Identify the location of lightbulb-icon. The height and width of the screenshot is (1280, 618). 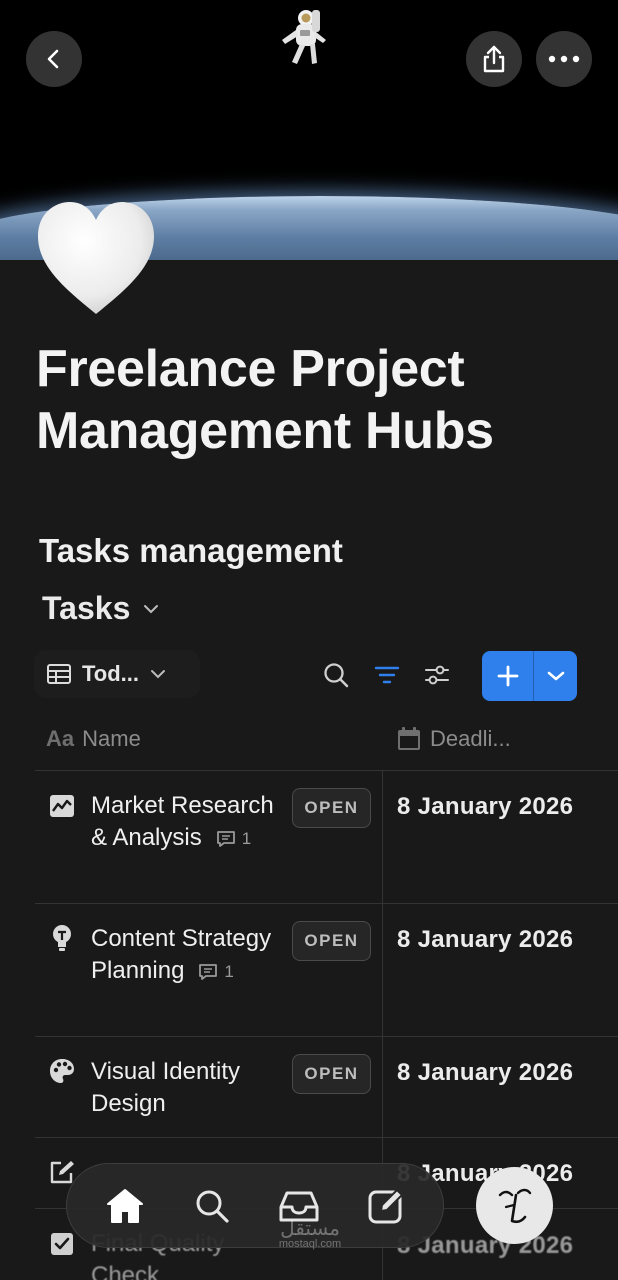
(62, 938).